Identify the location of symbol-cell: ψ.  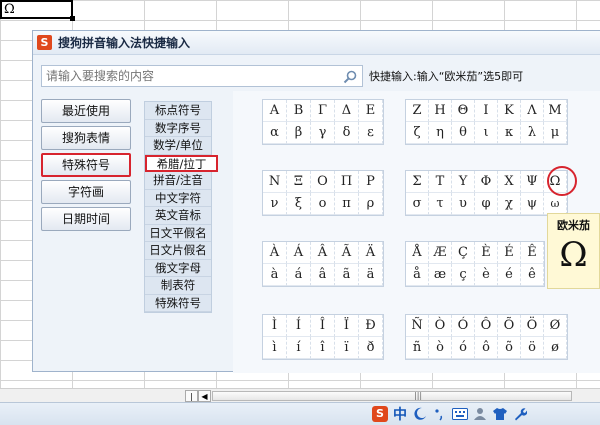
(532, 204).